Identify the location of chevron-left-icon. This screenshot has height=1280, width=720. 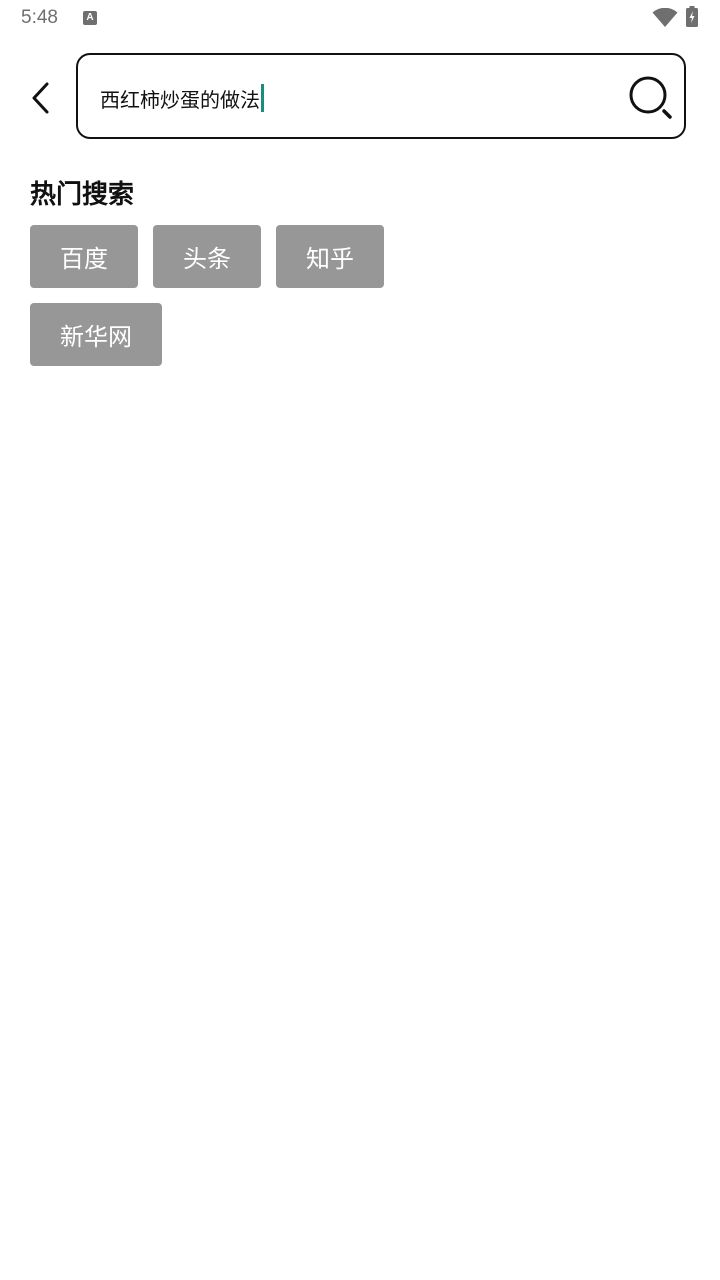
(40, 98).